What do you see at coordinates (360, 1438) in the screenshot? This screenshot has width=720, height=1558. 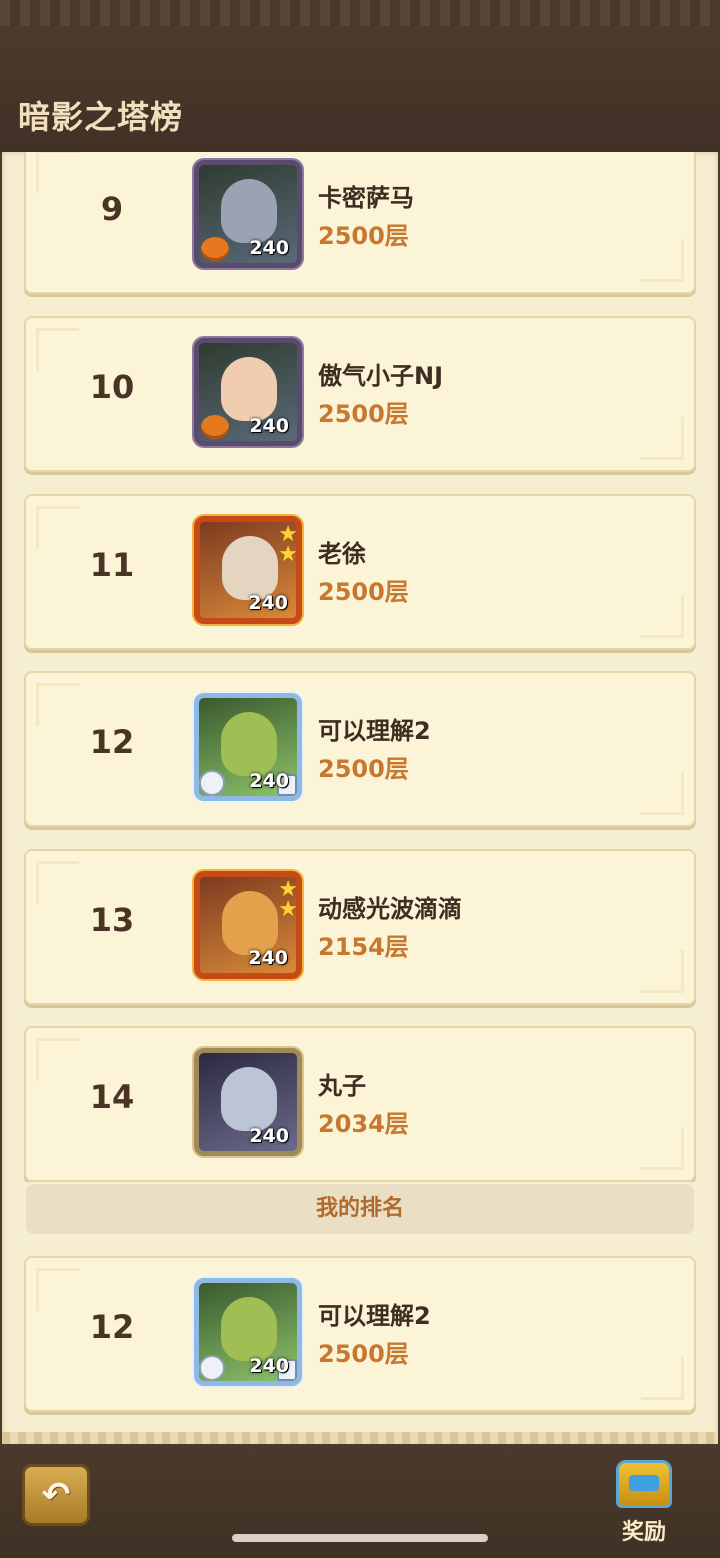 I see `panel-bottom-border` at bounding box center [360, 1438].